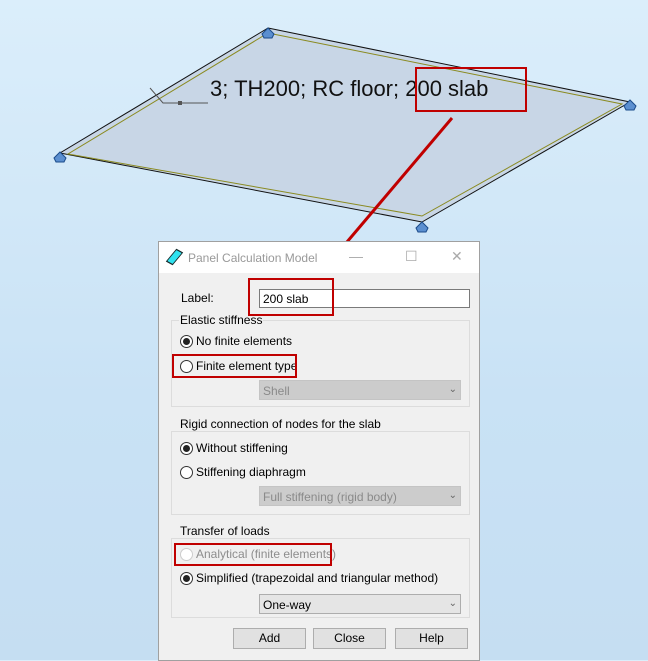  I want to click on title-bar: Panel Calculation Model — ☐ ✕, so click(319, 257).